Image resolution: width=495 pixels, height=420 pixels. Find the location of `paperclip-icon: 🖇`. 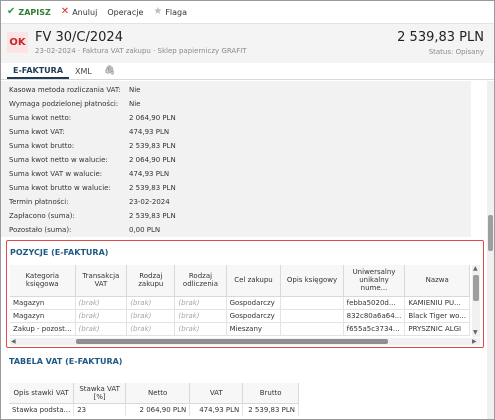

paperclip-icon: 🖇 is located at coordinates (109, 71).